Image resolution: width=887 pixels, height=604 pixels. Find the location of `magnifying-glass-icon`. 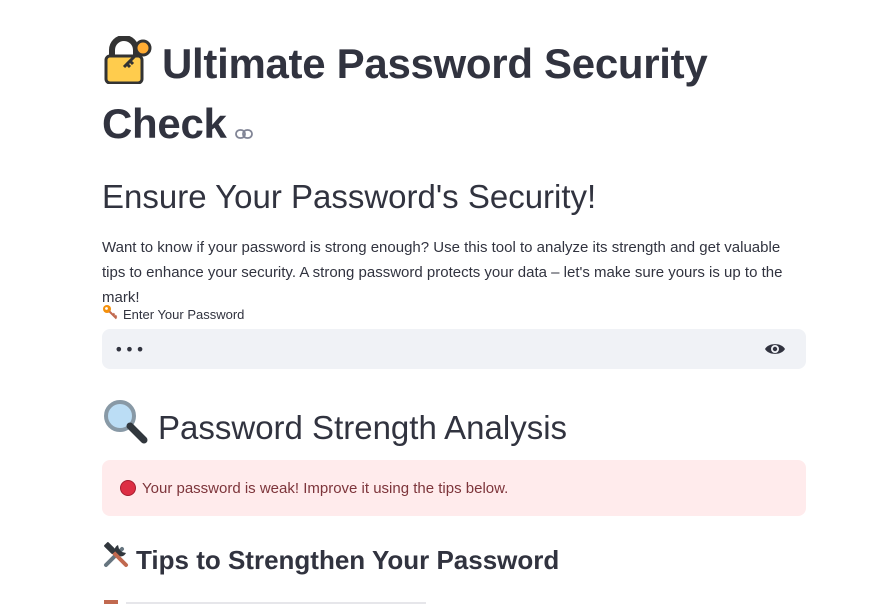

magnifying-glass-icon is located at coordinates (125, 427).